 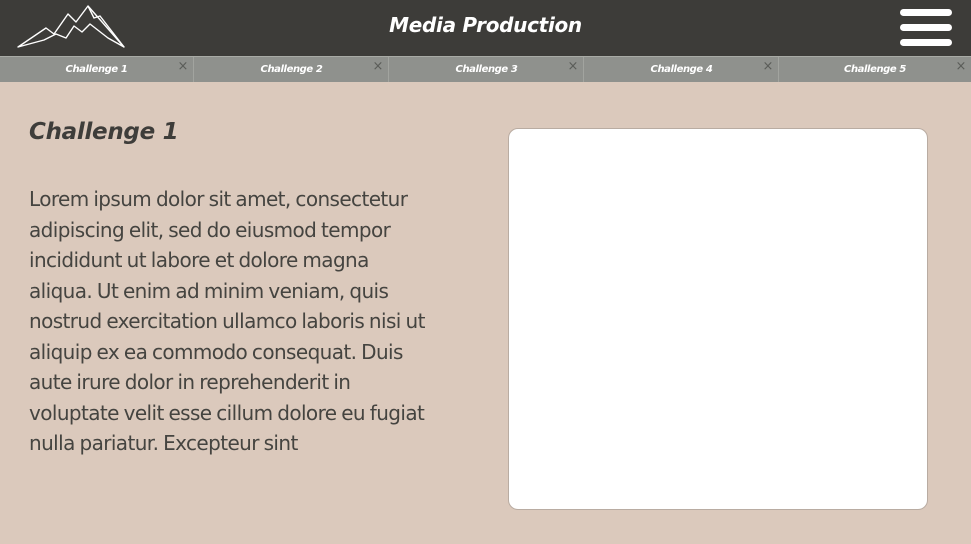 I want to click on tab-label: Challenge 5, so click(x=875, y=69).